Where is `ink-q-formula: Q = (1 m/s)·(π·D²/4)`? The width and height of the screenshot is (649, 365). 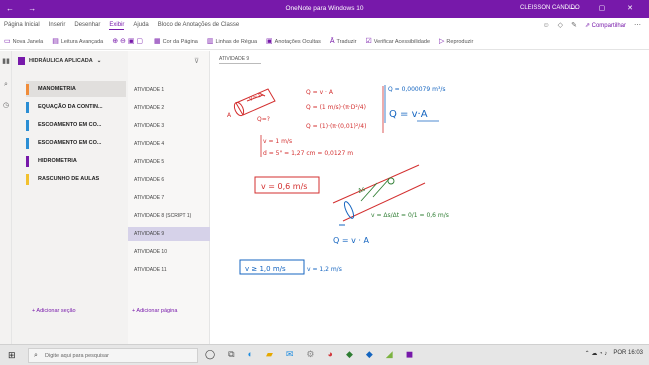 ink-q-formula: Q = (1 m/s)·(π·D²/4) is located at coordinates (336, 107).